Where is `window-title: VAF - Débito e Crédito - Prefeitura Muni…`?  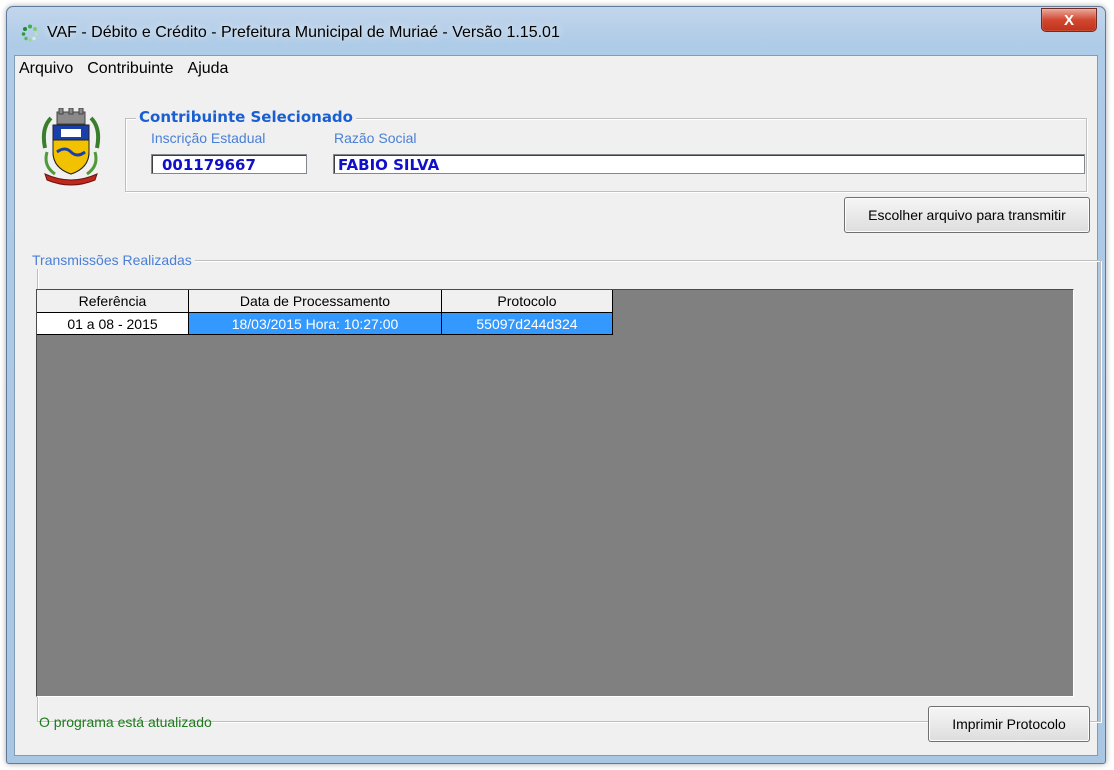 window-title: VAF - Débito e Crédito - Prefeitura Muni… is located at coordinates (303, 32).